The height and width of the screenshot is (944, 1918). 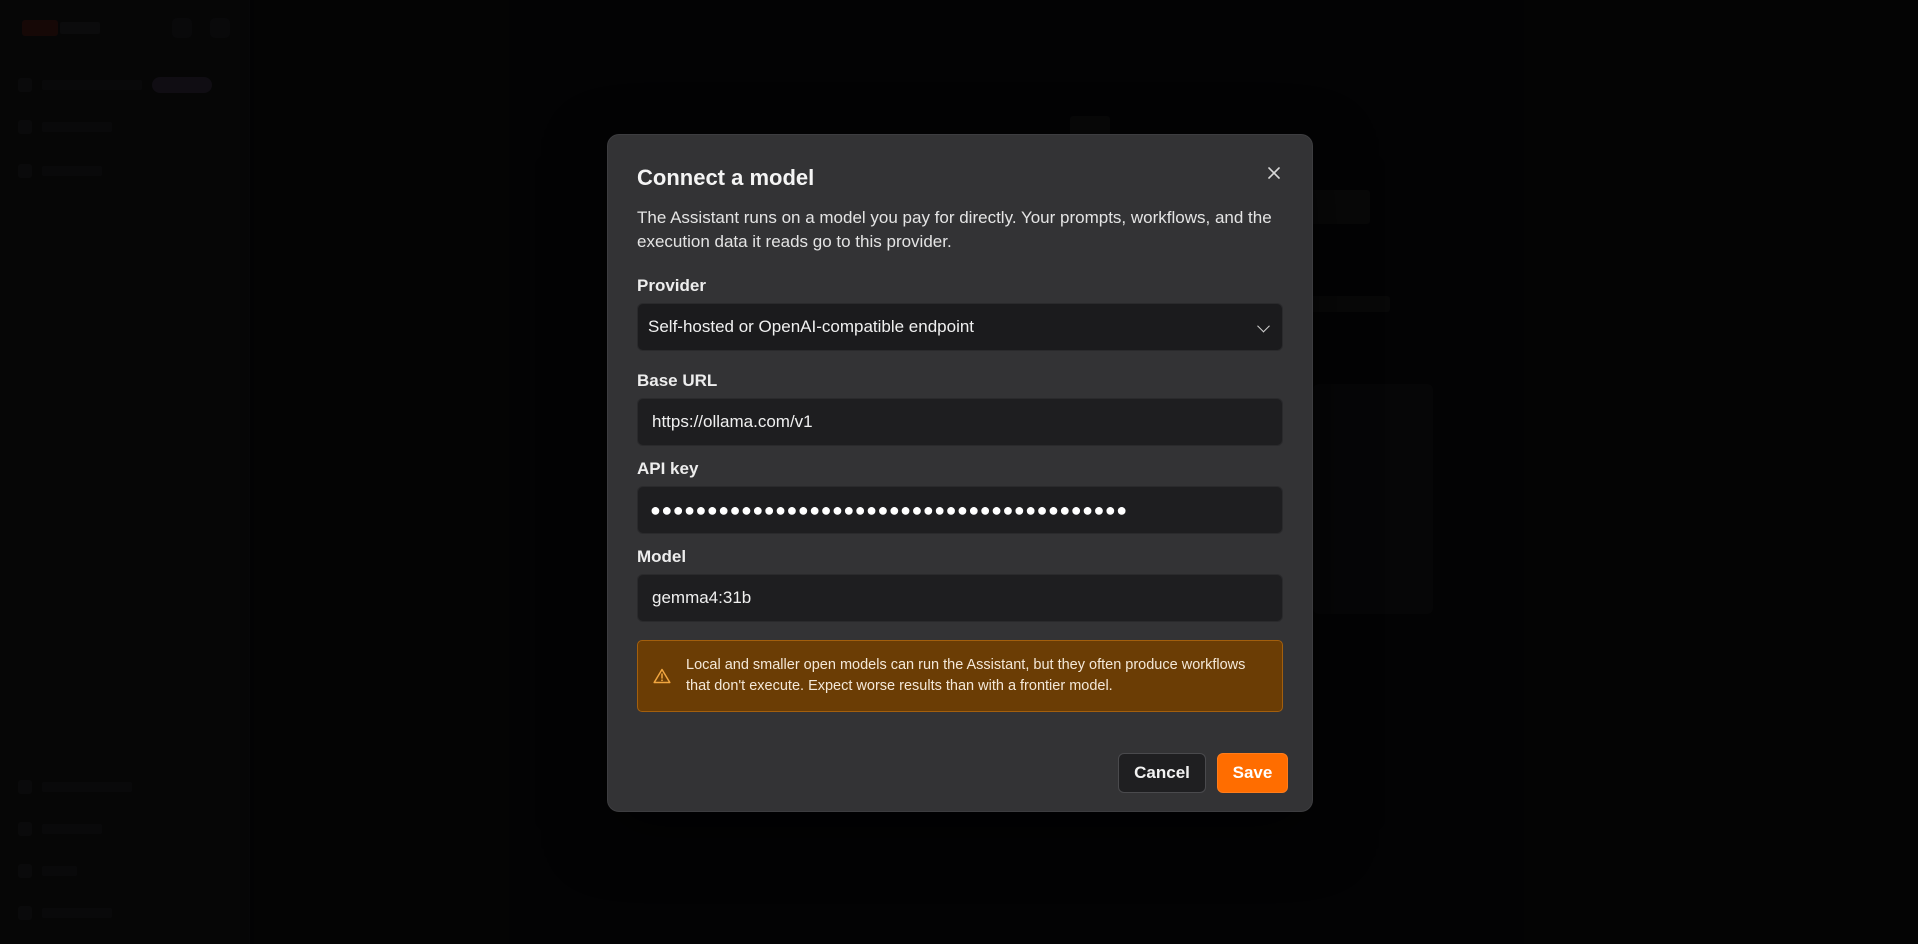 I want to click on provider-label: Provider, so click(x=671, y=285).